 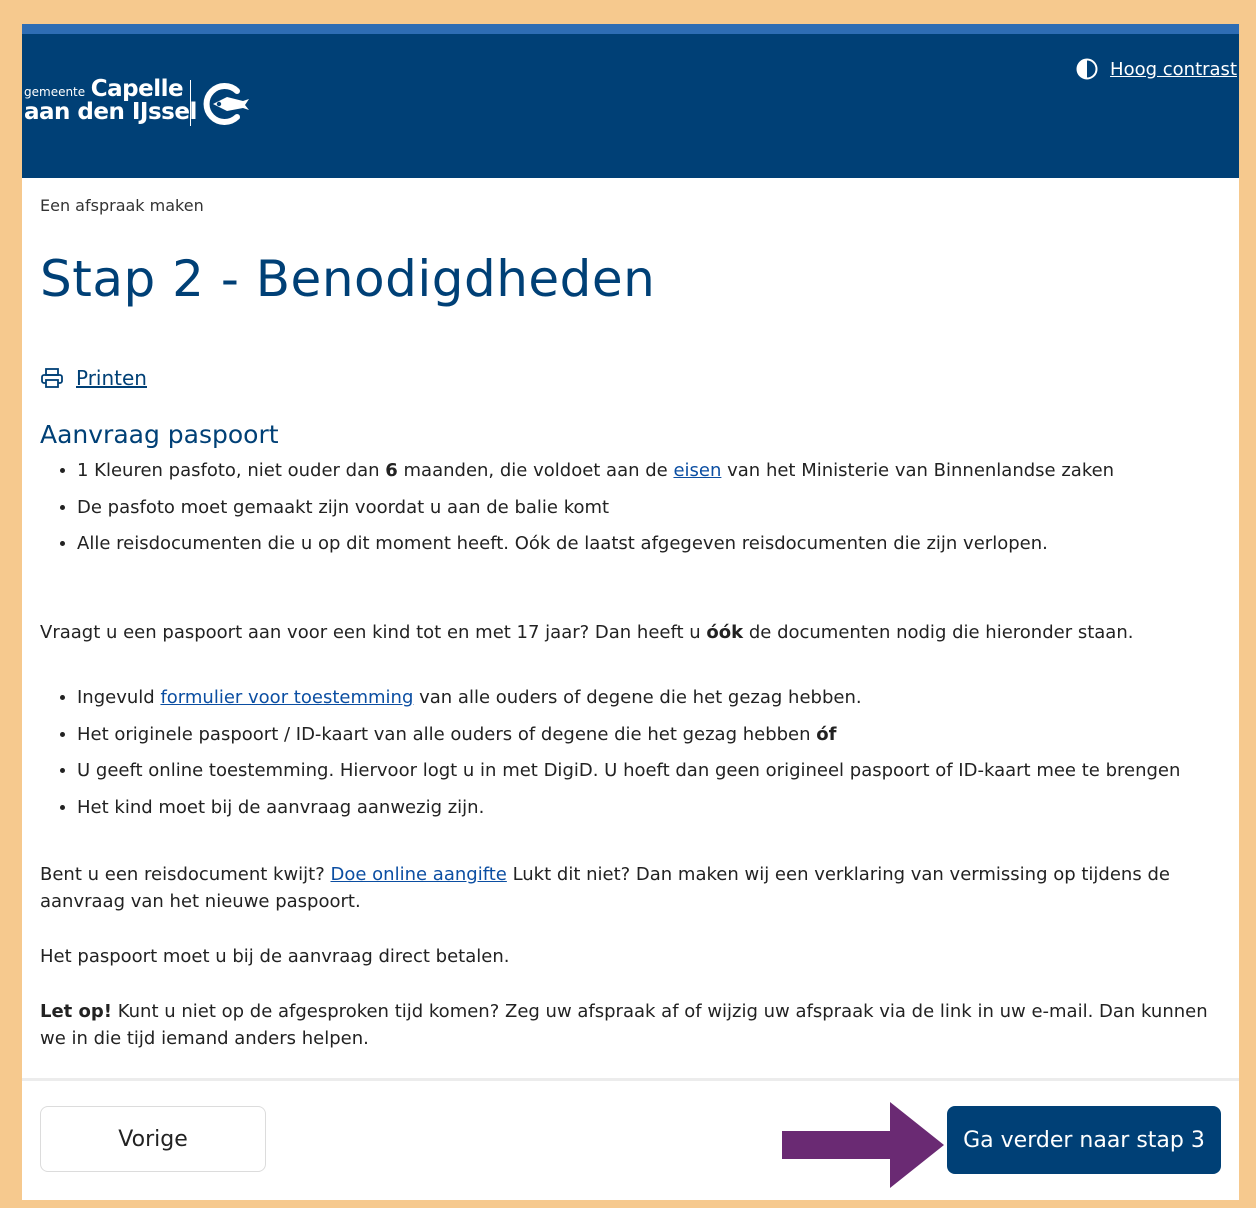 What do you see at coordinates (1087, 69) in the screenshot?
I see `half-circle-contrast-icon` at bounding box center [1087, 69].